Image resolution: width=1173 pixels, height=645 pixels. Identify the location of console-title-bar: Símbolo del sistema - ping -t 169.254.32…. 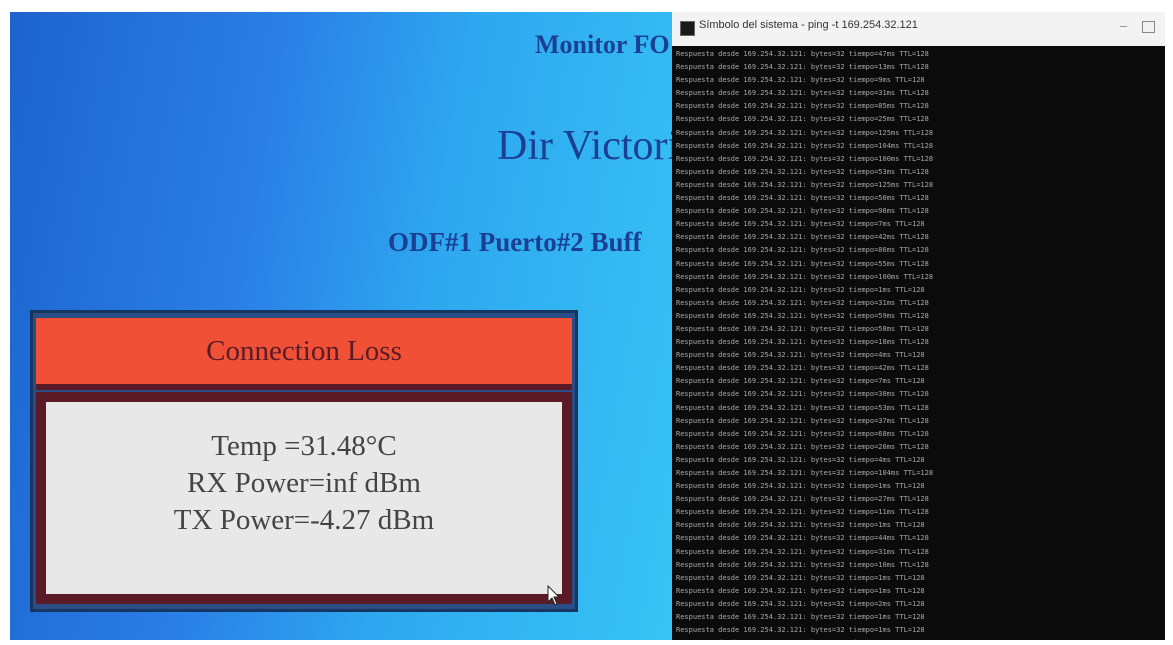
(918, 29).